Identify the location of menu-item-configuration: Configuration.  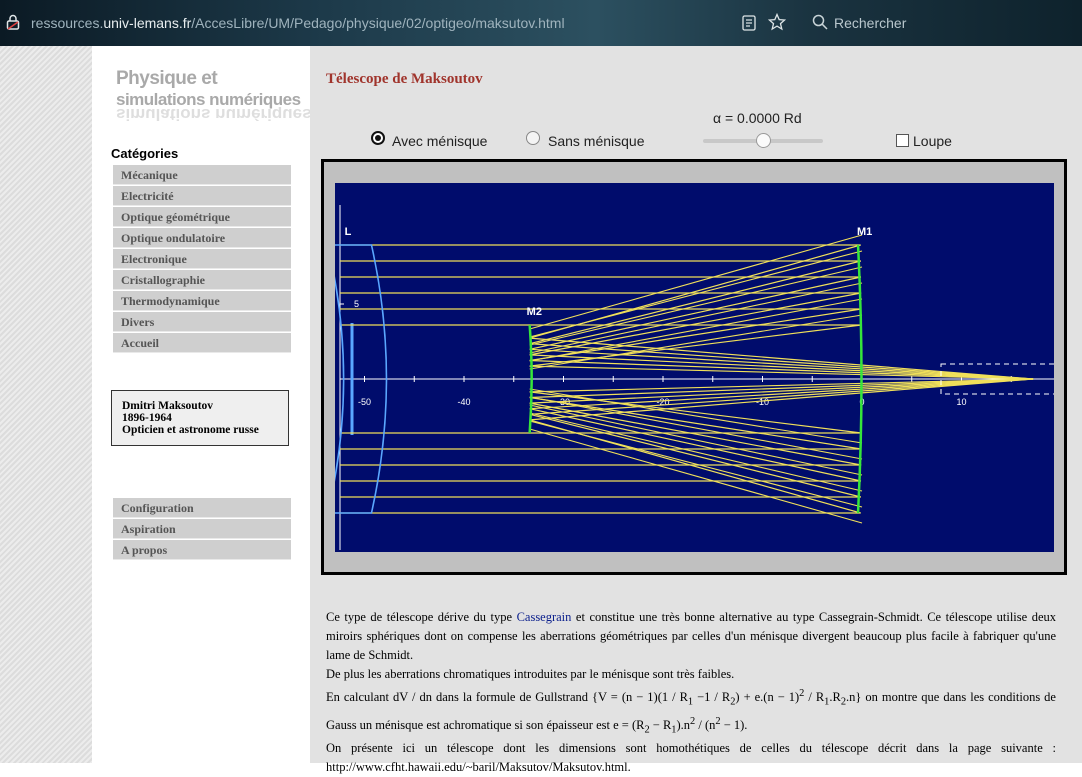
(202, 508).